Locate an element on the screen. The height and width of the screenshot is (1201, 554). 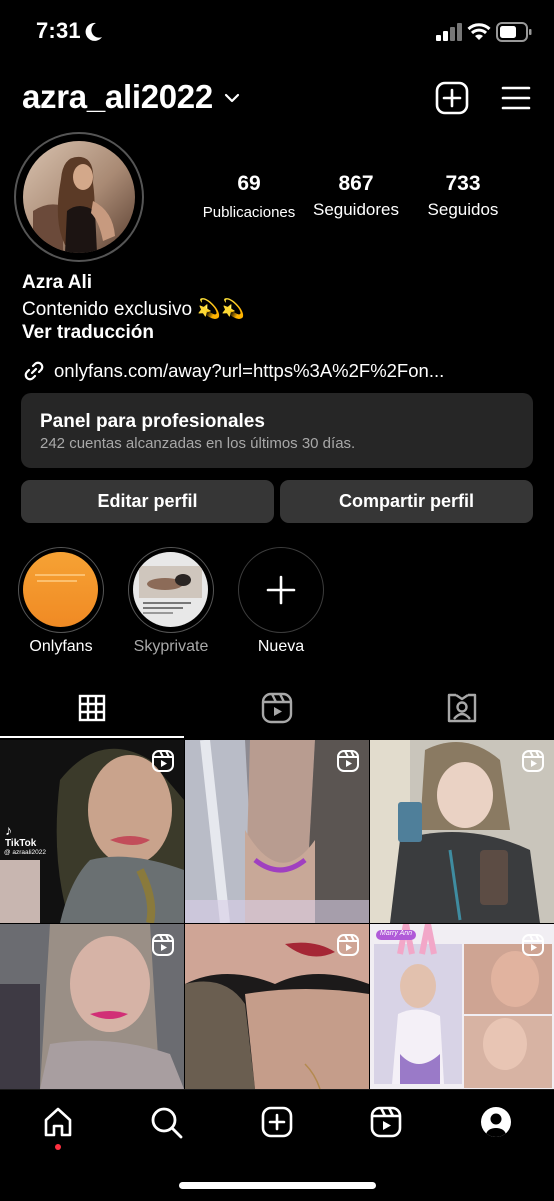
grid-post: ♪ TikTok @ azraali2022 is located at coordinates (92, 831).